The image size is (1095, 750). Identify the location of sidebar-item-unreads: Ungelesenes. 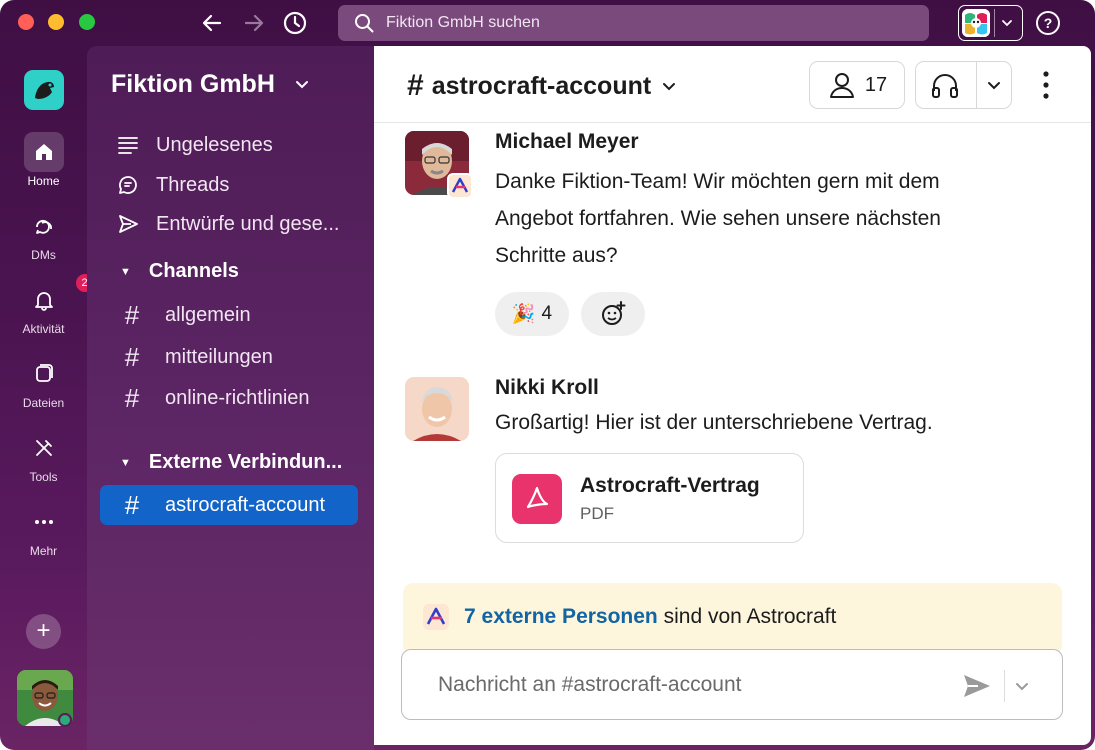
(229, 145).